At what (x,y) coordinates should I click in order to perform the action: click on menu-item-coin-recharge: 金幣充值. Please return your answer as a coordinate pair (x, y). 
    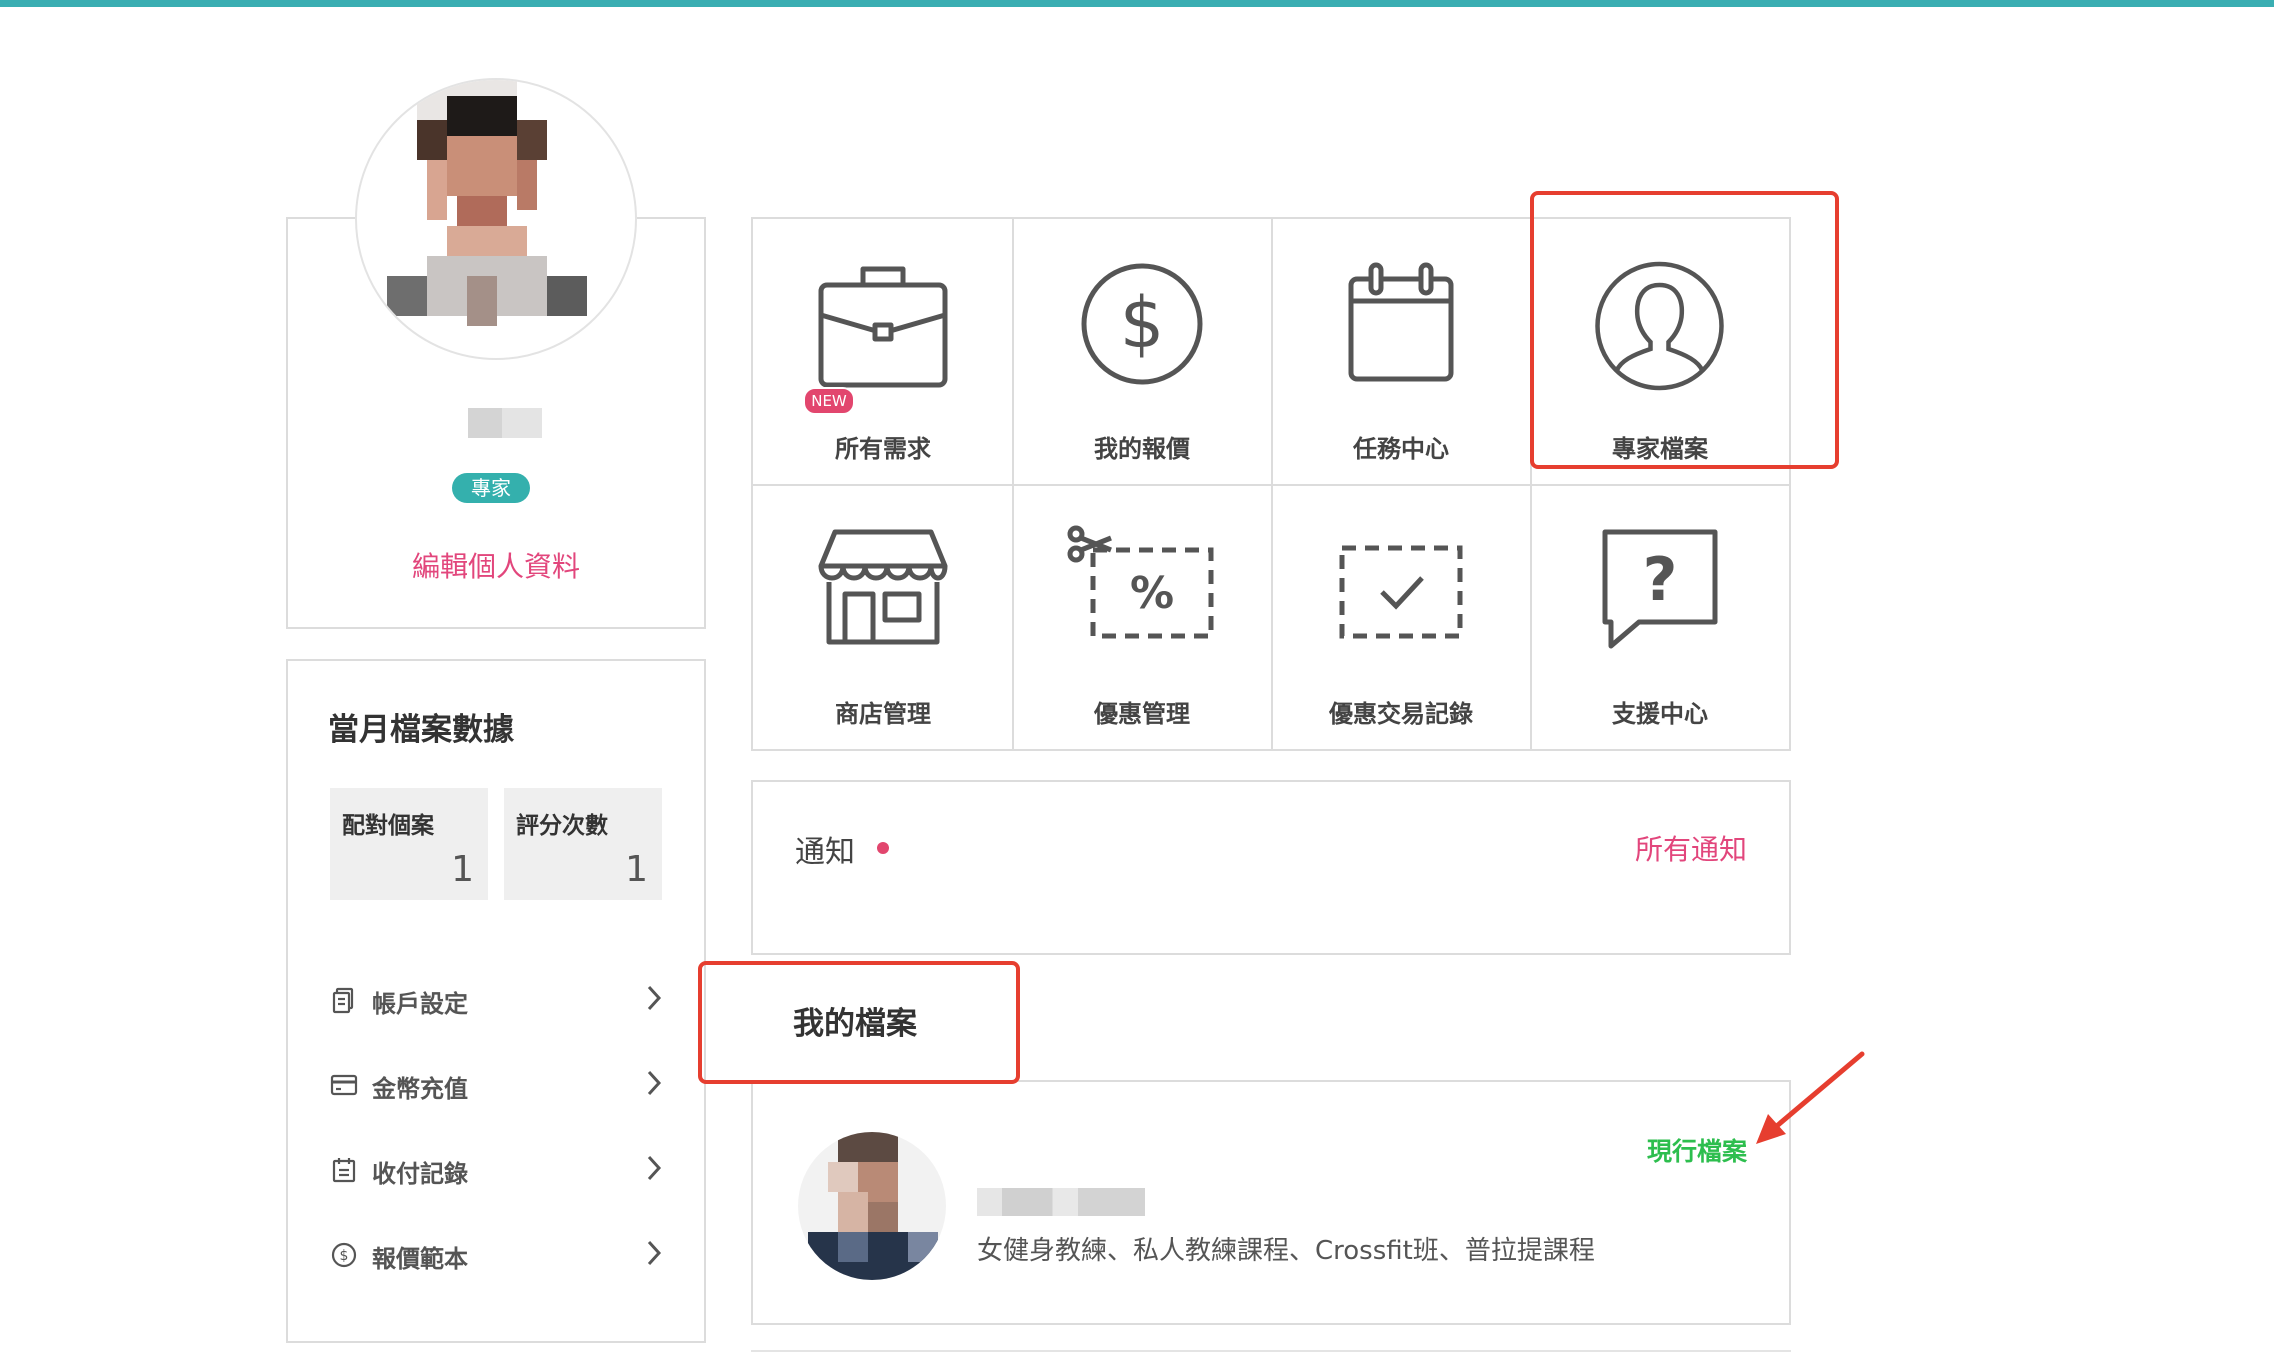
    Looking at the image, I should click on (497, 1088).